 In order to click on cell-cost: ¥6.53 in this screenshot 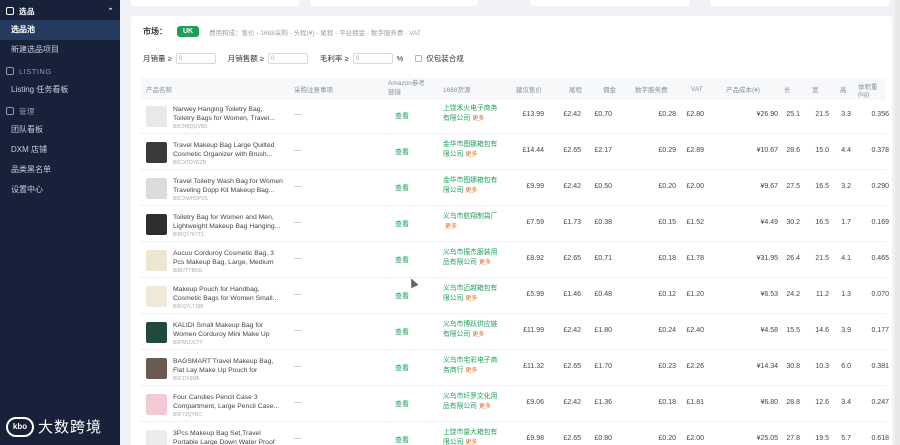, I will do `click(769, 294)`.